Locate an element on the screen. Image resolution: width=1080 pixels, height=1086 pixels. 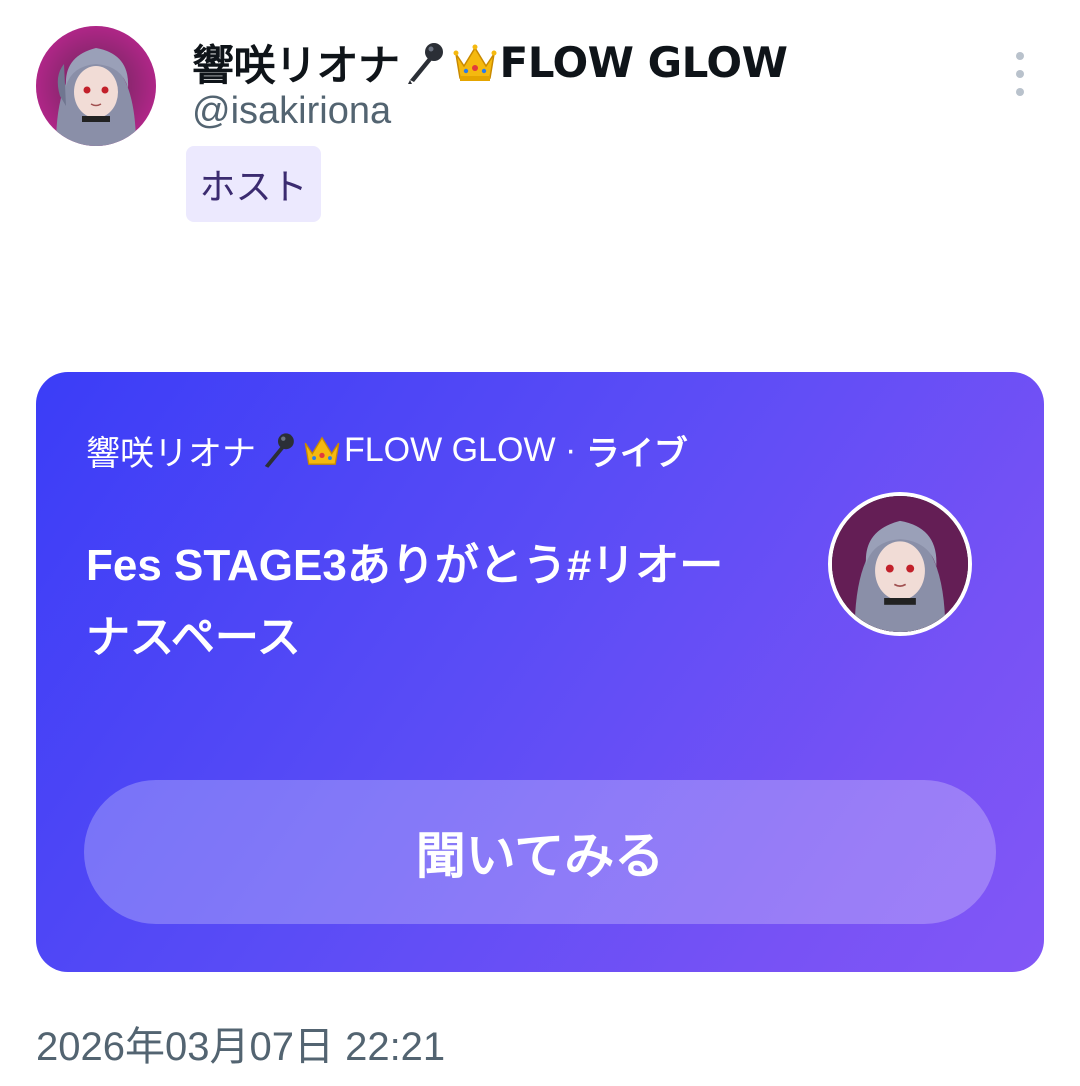
space-title: Fes STAGE3ありがとう#リオーナスペース is located at coordinates (405, 601).